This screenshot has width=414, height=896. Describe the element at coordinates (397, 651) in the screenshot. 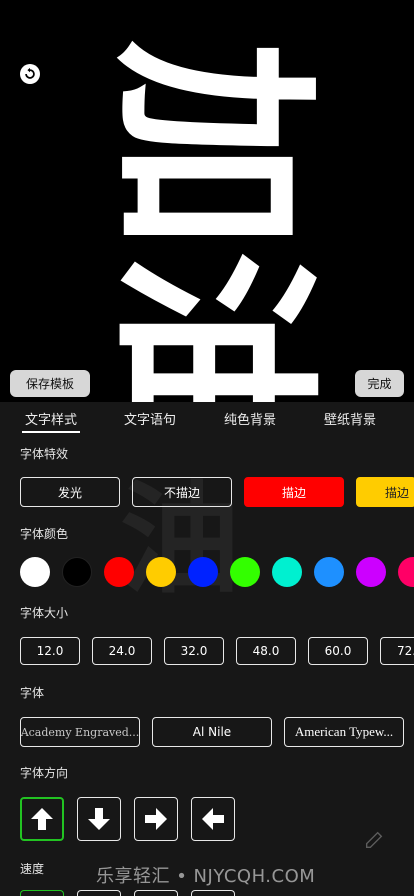

I see `size-72: 72.0` at that location.